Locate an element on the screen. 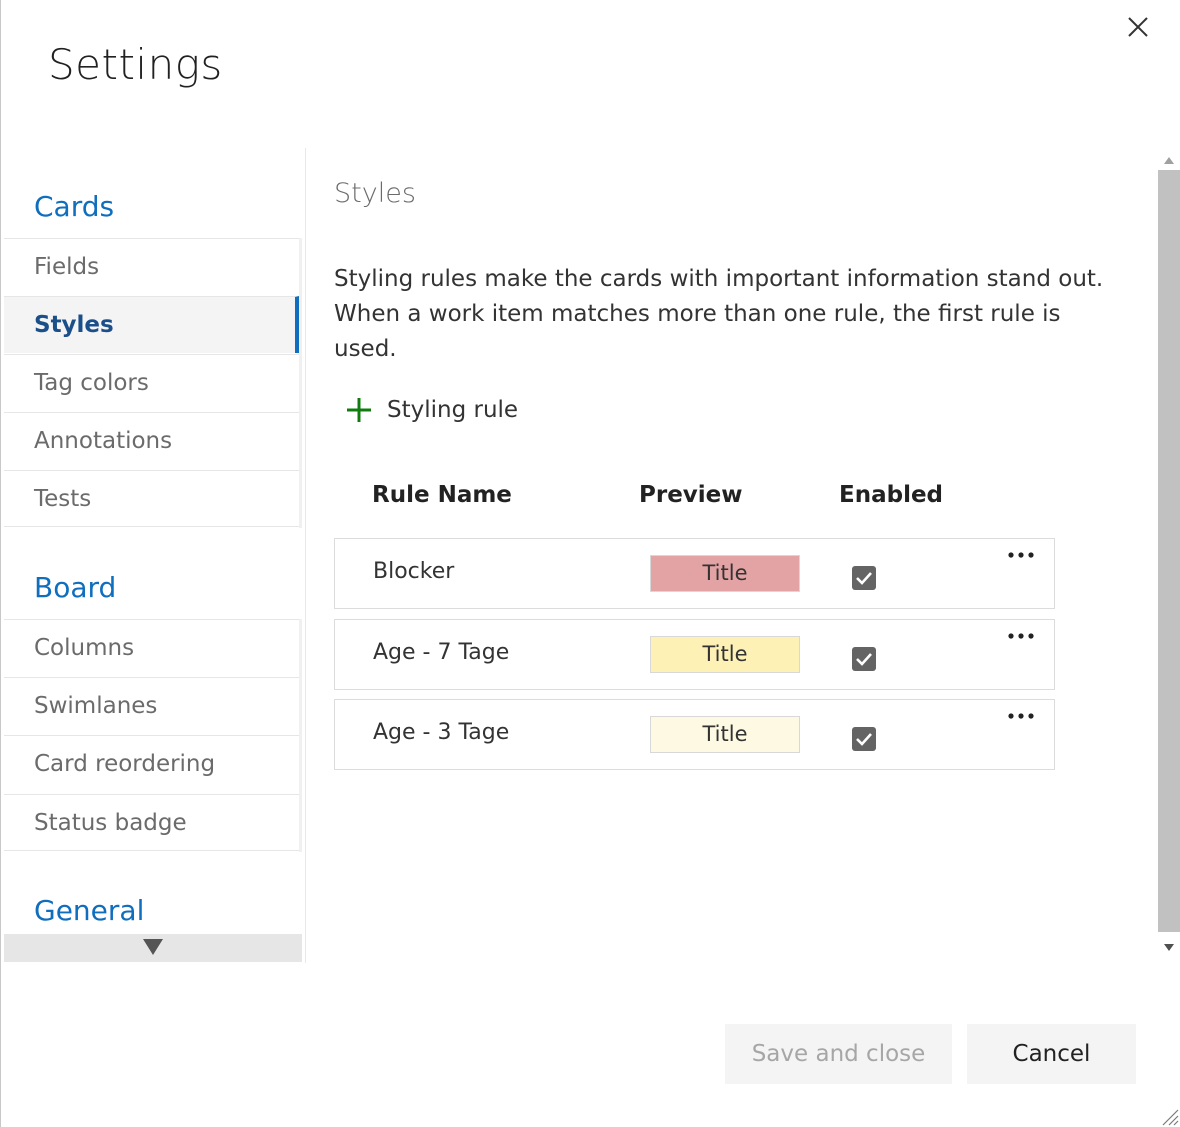 The width and height of the screenshot is (1180, 1127). plus-icon is located at coordinates (359, 410).